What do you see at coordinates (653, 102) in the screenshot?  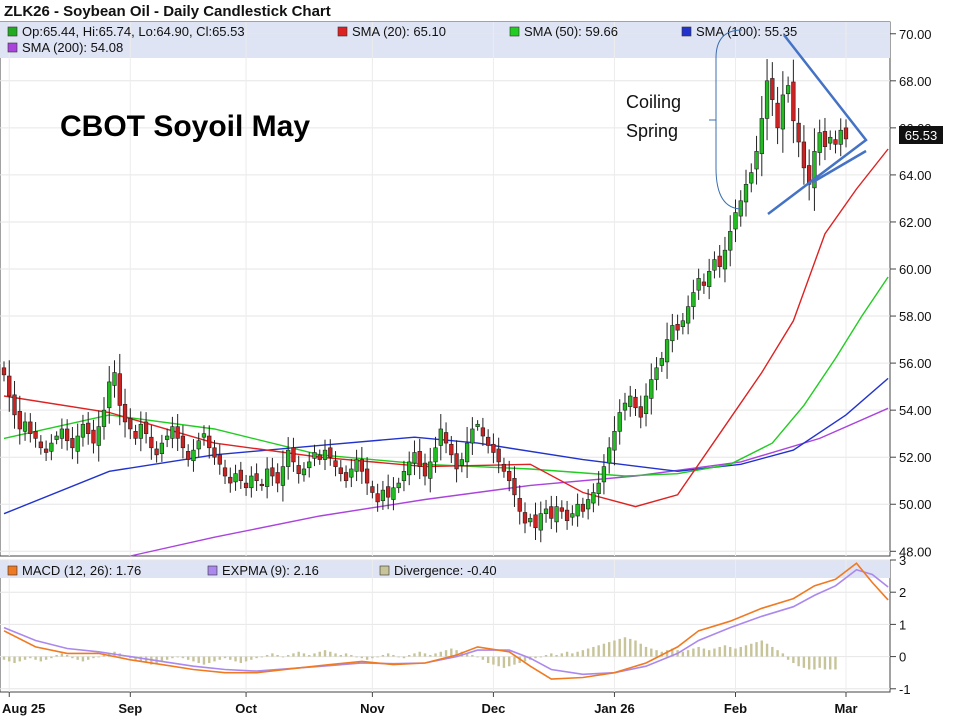 I see `annotation-line-1: Coiling` at bounding box center [653, 102].